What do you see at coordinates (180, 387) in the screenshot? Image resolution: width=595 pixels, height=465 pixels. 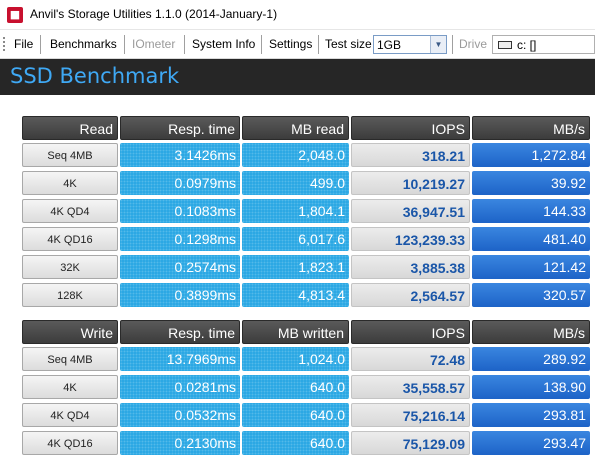 I see `resp-time-cell: 0.0281ms` at bounding box center [180, 387].